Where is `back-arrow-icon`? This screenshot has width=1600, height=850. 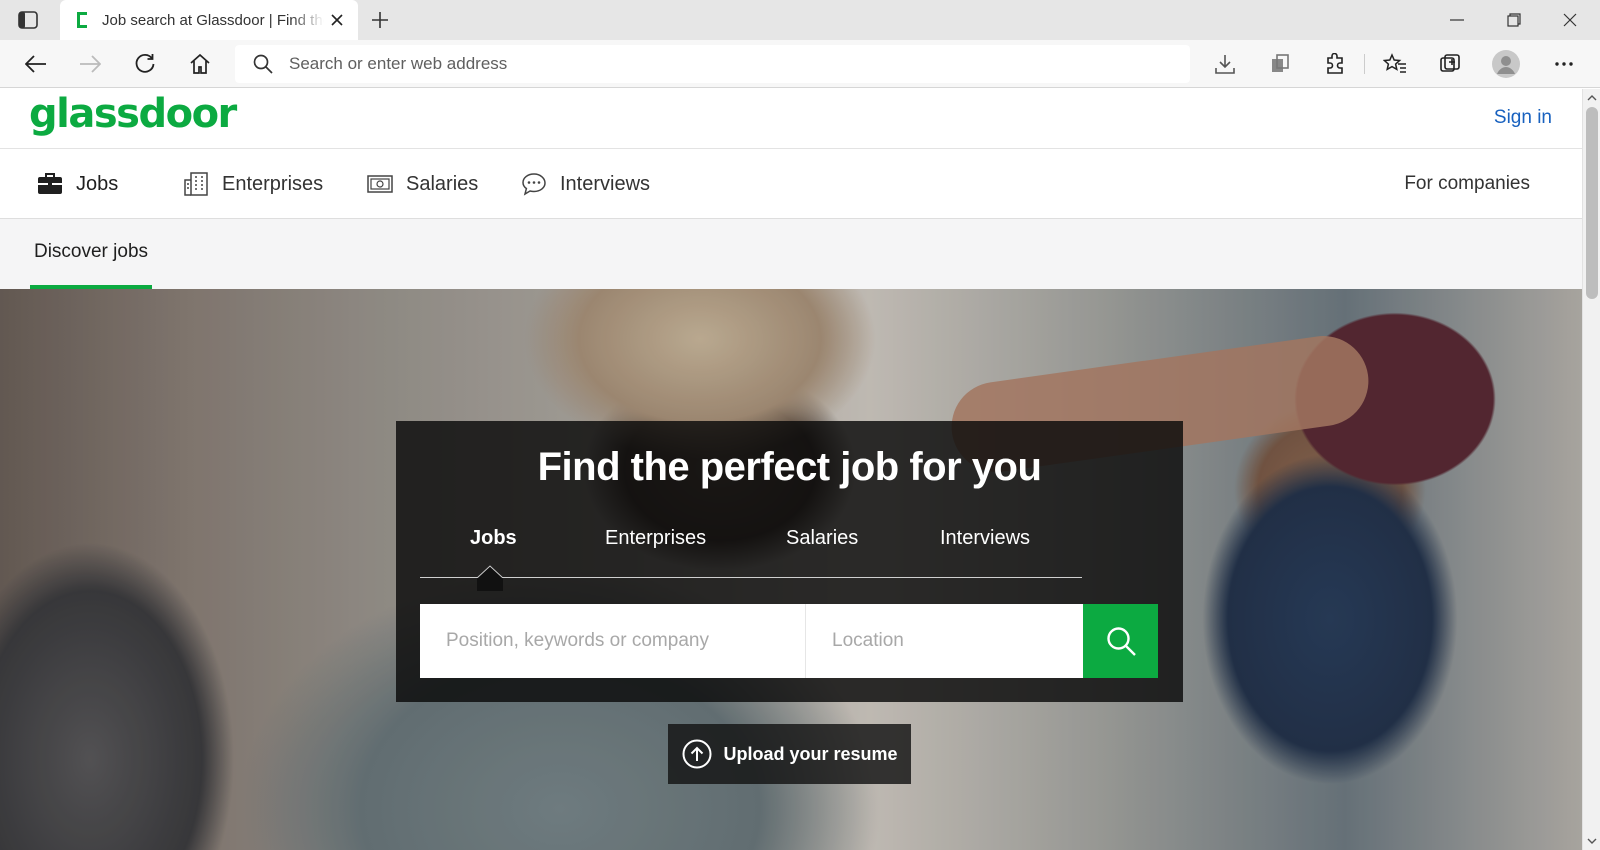 back-arrow-icon is located at coordinates (36, 64).